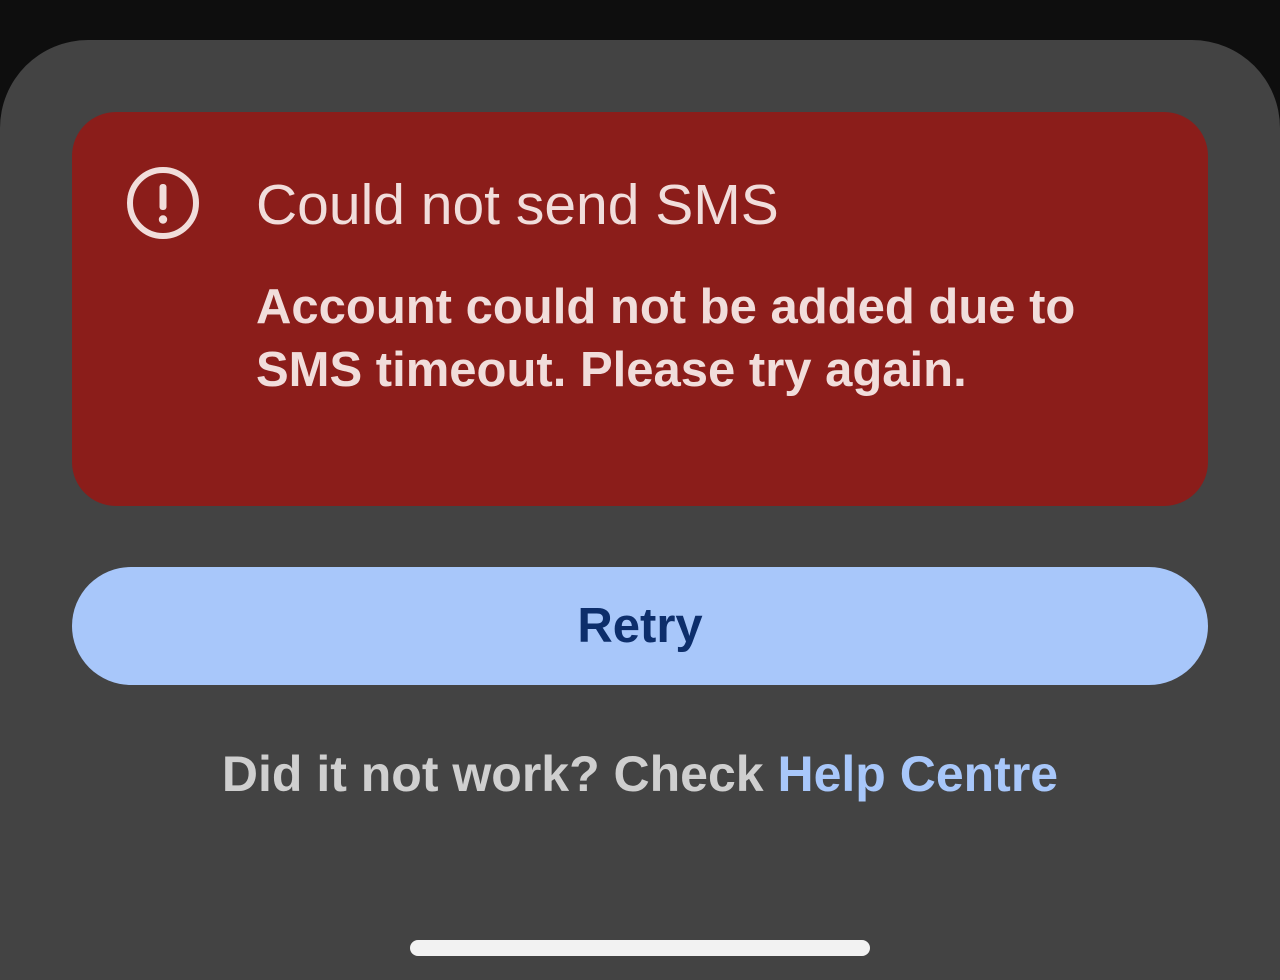 Image resolution: width=1280 pixels, height=980 pixels. What do you see at coordinates (917, 774) in the screenshot?
I see `help-centre-link: Help Centre` at bounding box center [917, 774].